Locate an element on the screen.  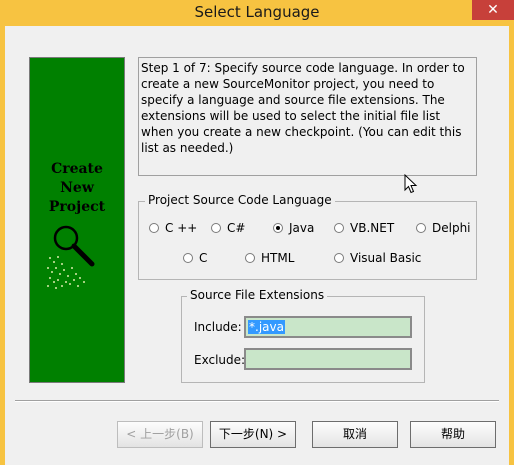
radio-label: Visual Basic is located at coordinates (386, 258).